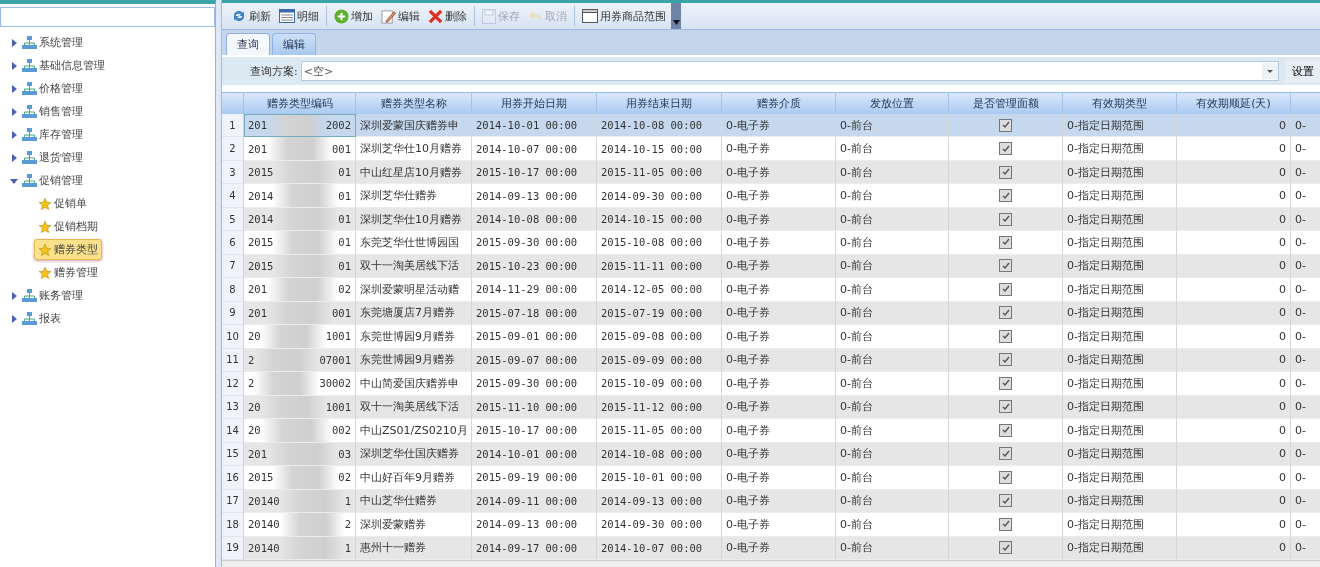  I want to click on table-row: 3 2015 01 中山红星店10月赠券 2015-10-17 00:00 2015-11-05 00:00 0-电子券 0-前台 0-指定日期范围 0 0-, so click(771, 172).